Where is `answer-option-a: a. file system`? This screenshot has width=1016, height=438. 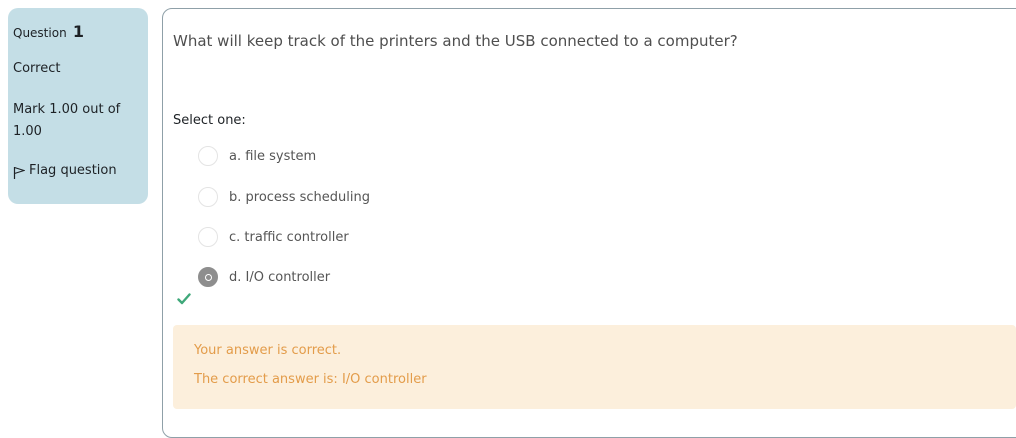 answer-option-a: a. file system is located at coordinates (257, 156).